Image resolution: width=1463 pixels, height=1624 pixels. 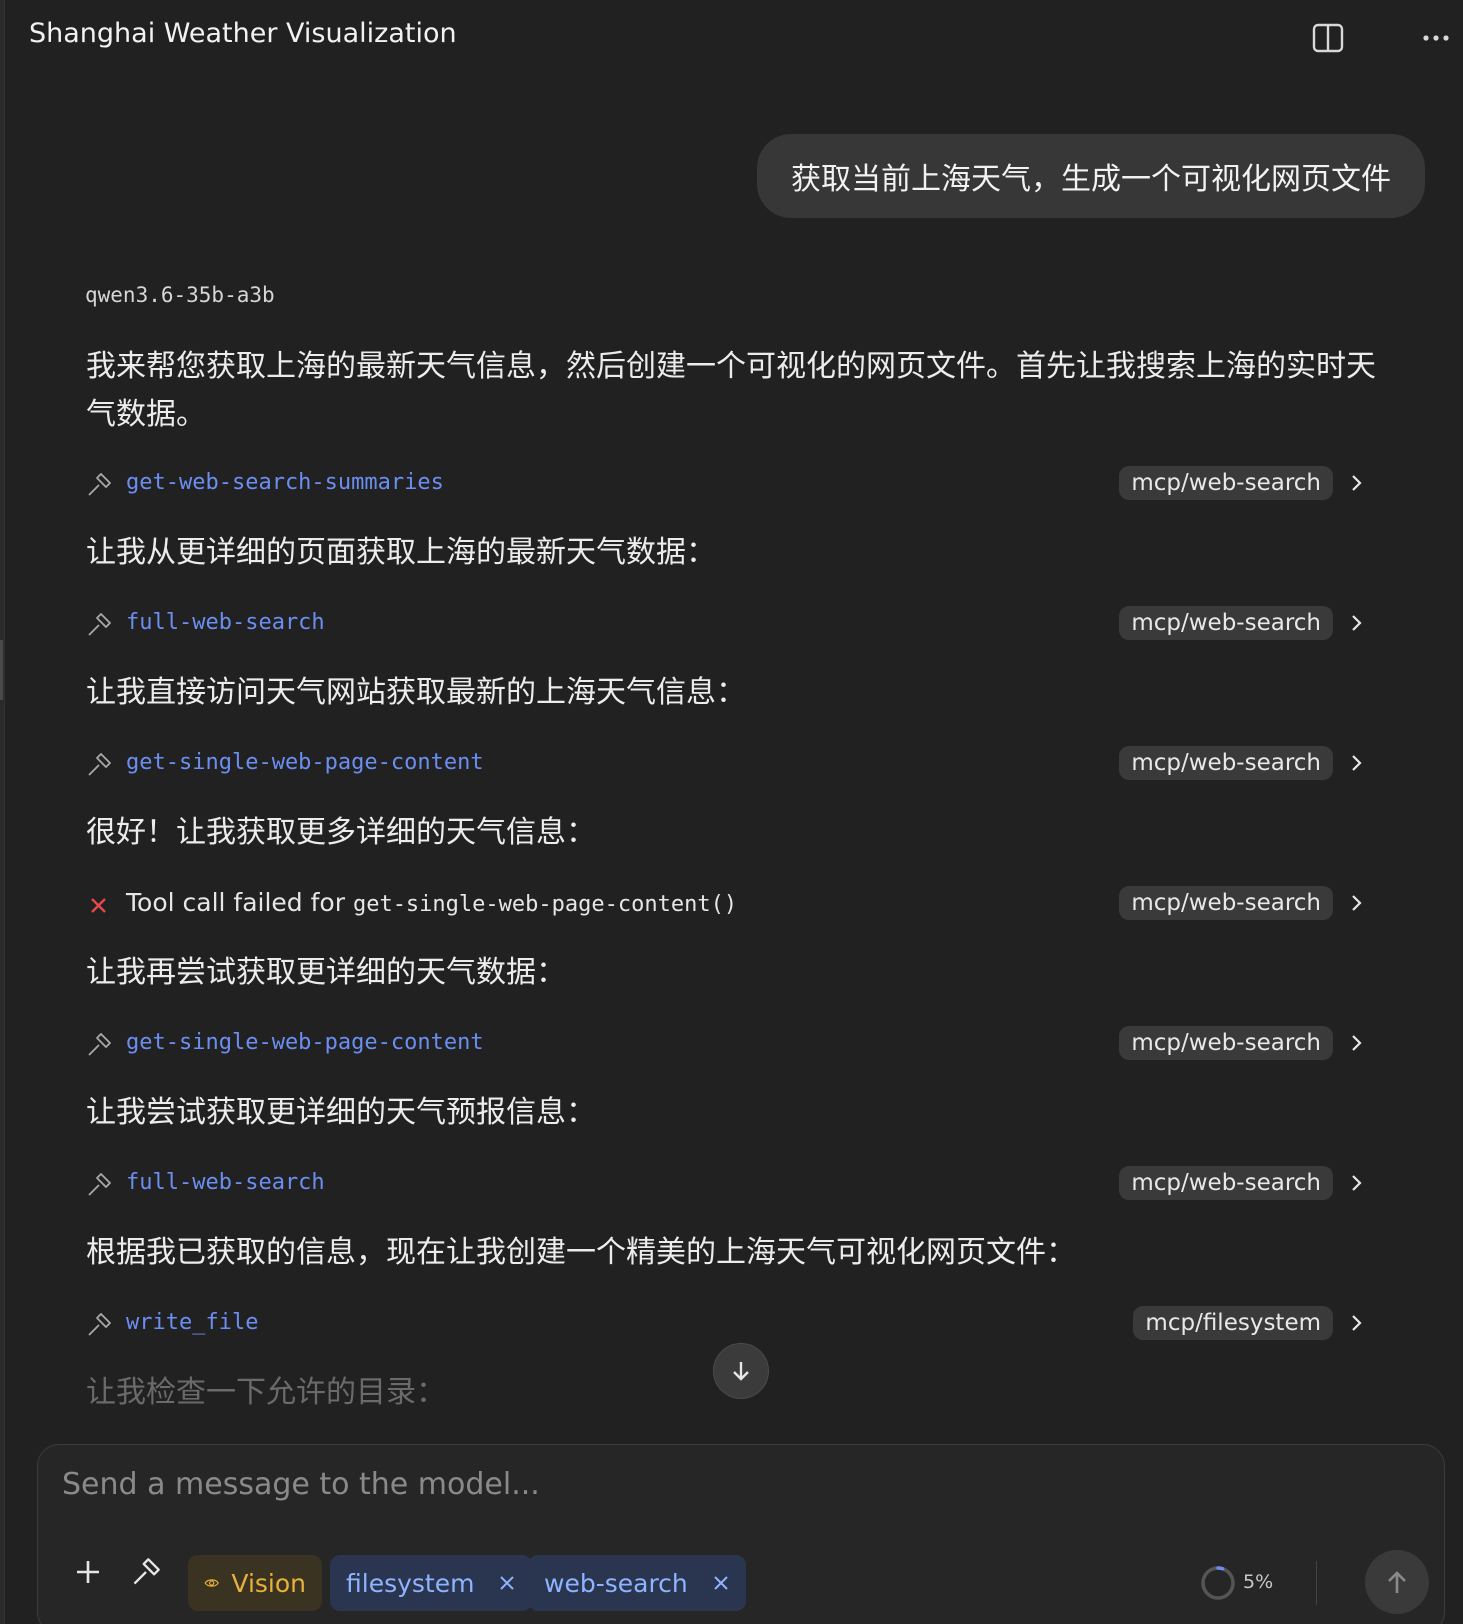 I want to click on resize-handle, so click(x=1, y=670).